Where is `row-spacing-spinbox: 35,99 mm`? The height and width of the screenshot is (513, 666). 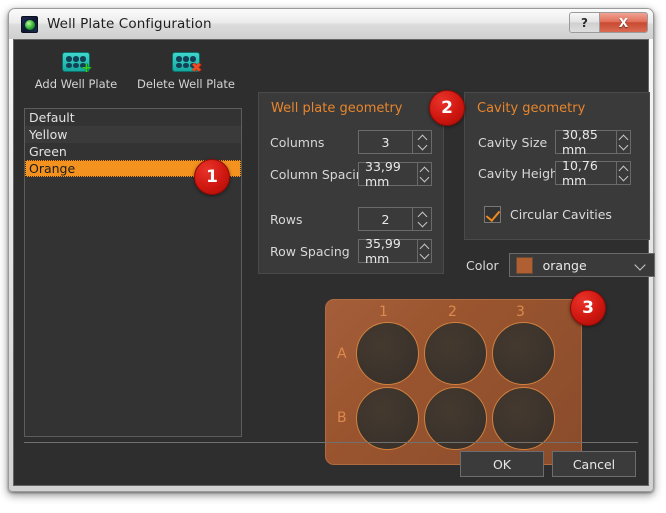 row-spacing-spinbox: 35,99 mm is located at coordinates (395, 251).